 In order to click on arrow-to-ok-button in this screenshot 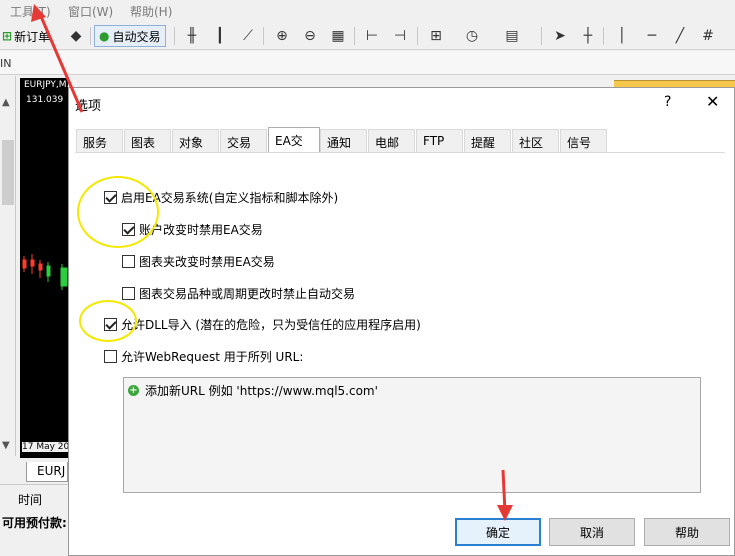, I will do `click(505, 495)`.